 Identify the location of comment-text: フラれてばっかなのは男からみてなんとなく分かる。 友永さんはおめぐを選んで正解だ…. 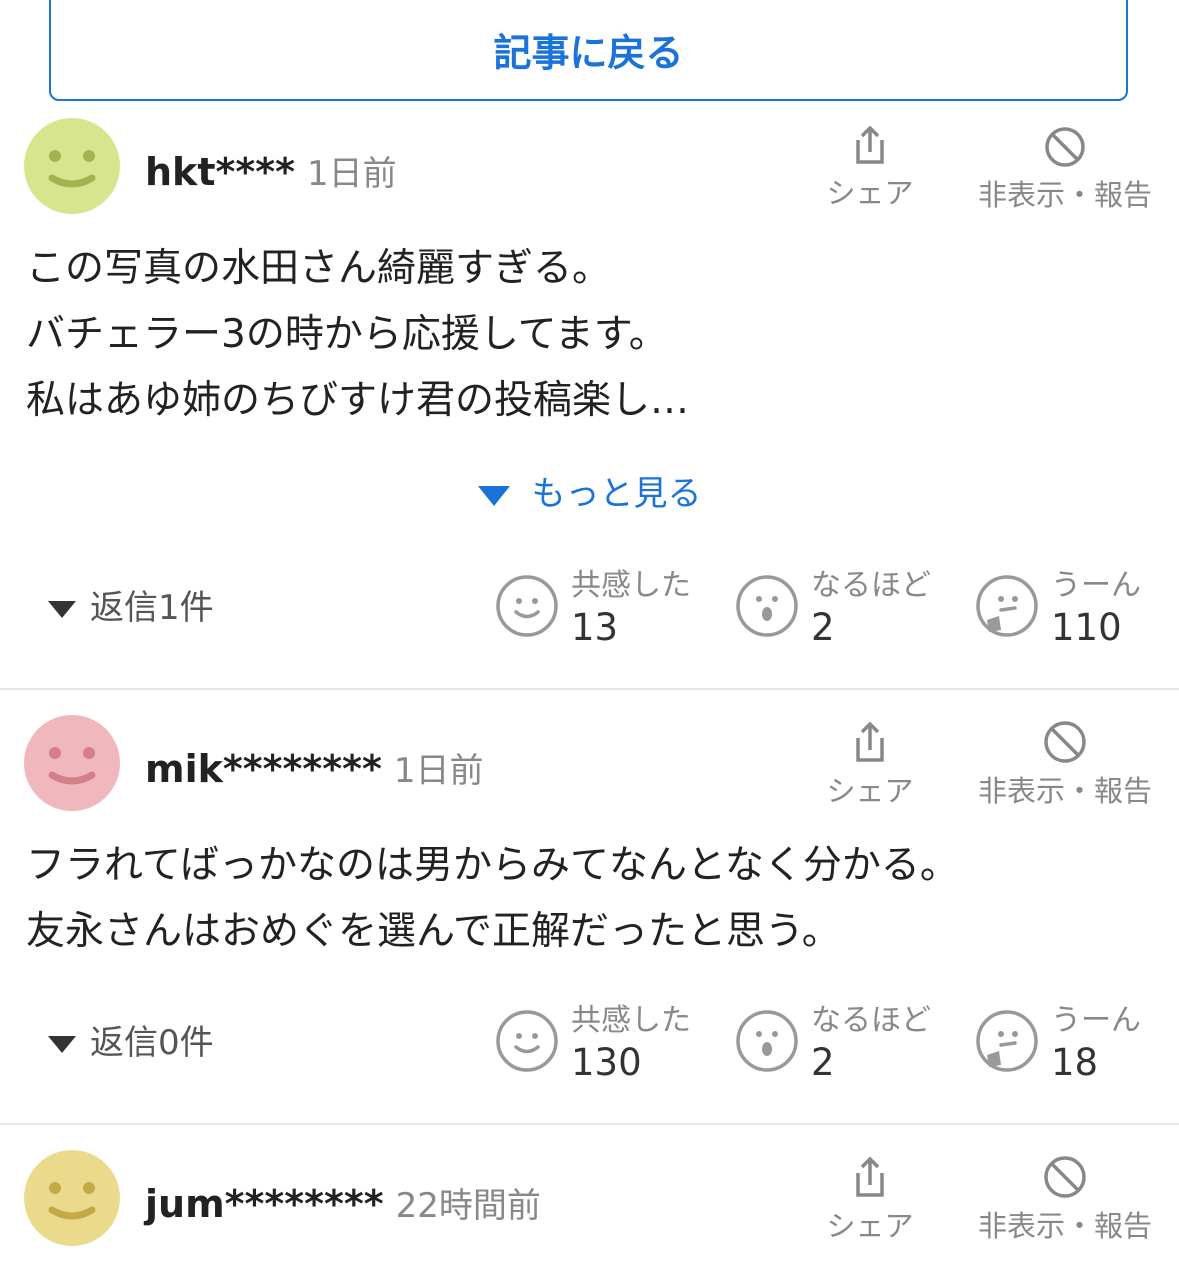
(492, 898).